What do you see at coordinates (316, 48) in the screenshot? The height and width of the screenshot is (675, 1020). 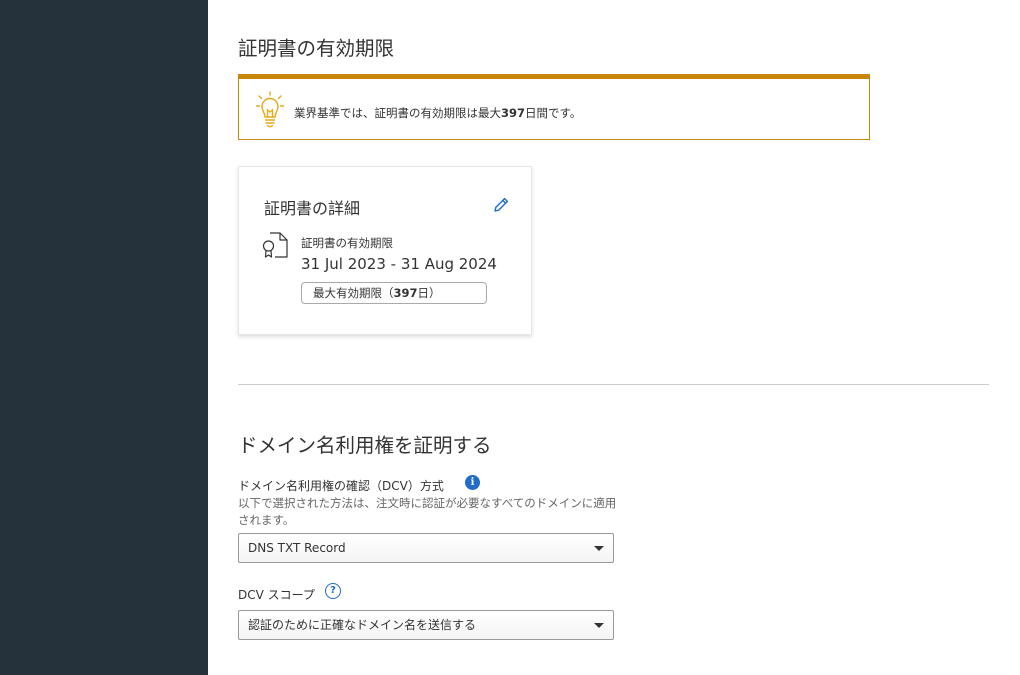 I see `validity-section-title: 証明書の有効期限` at bounding box center [316, 48].